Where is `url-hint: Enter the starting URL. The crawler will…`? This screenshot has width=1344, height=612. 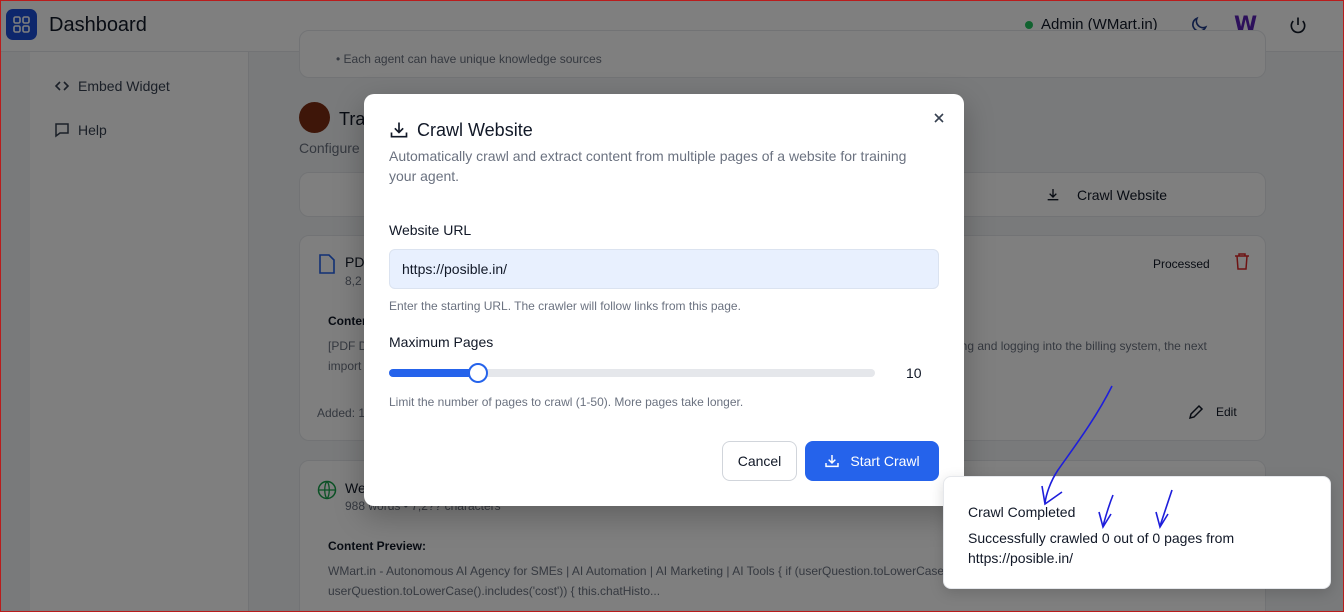
url-hint: Enter the starting URL. The crawler will… is located at coordinates (565, 306).